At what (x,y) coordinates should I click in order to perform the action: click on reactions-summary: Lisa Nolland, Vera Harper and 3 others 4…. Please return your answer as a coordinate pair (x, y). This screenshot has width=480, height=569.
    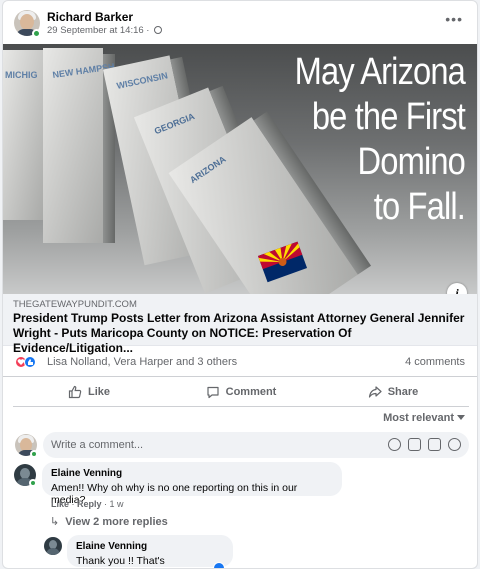
    Looking at the image, I should click on (240, 362).